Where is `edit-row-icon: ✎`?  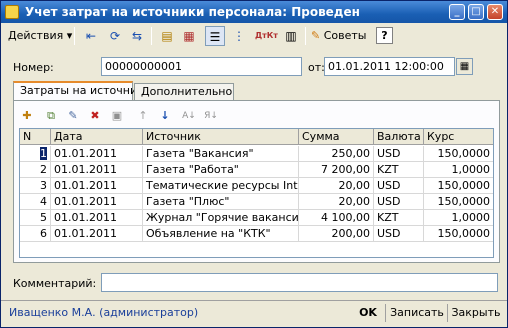 edit-row-icon: ✎ is located at coordinates (73, 116).